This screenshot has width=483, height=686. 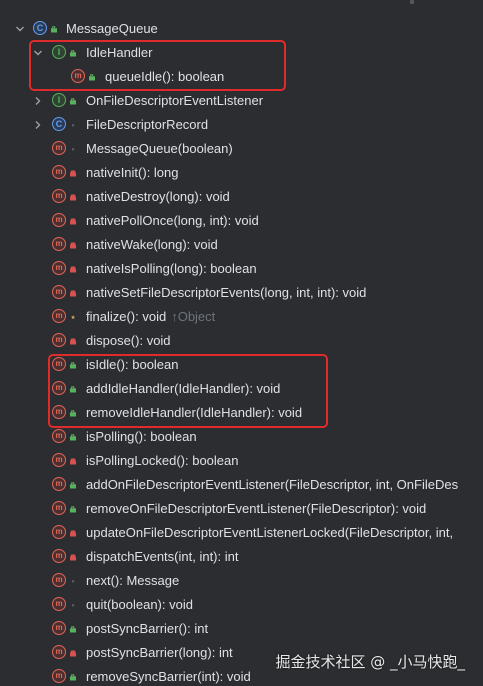 I want to click on member-signature: nativeIsPolling(long): boolean, so click(x=171, y=268).